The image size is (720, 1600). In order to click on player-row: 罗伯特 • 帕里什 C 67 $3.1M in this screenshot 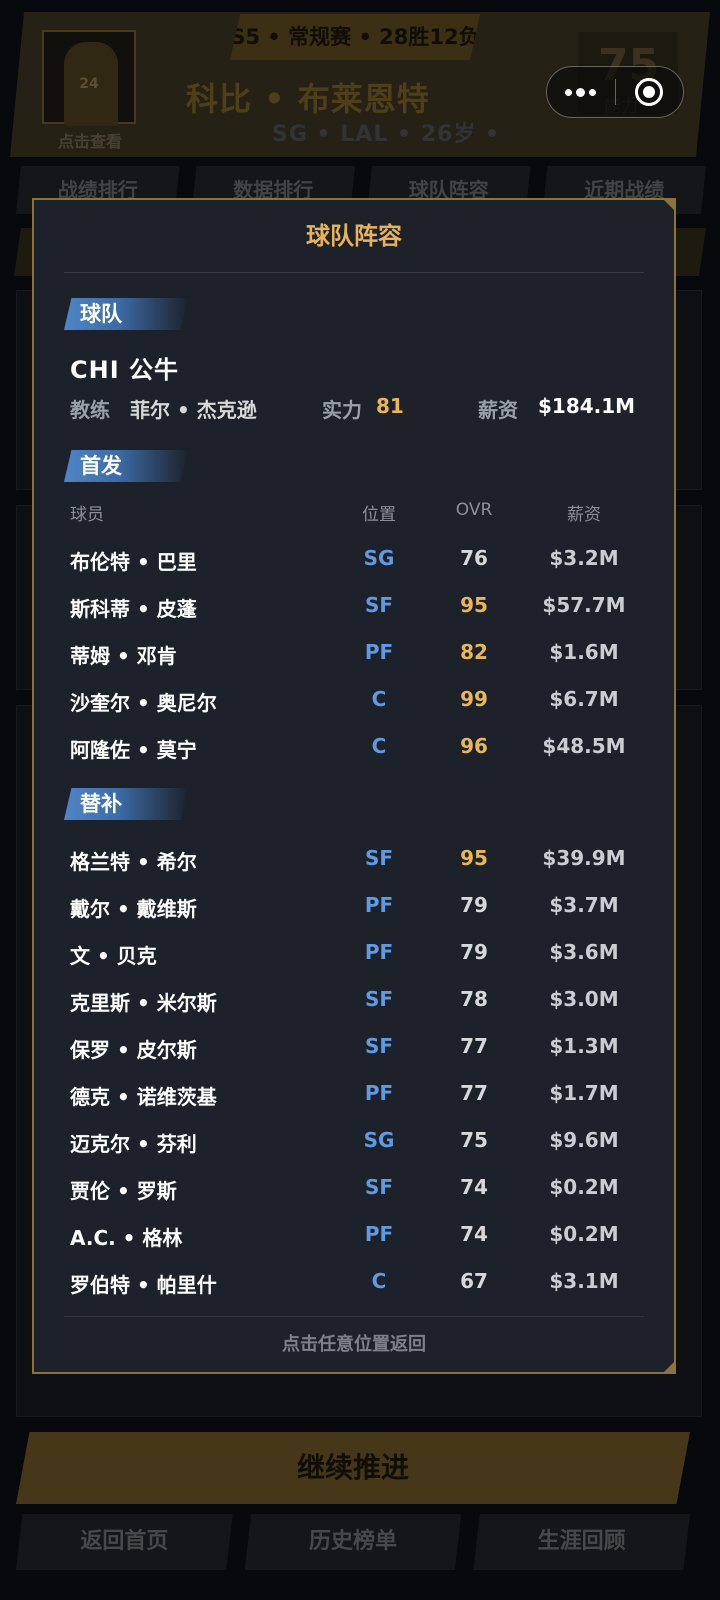, I will do `click(354, 1289)`.